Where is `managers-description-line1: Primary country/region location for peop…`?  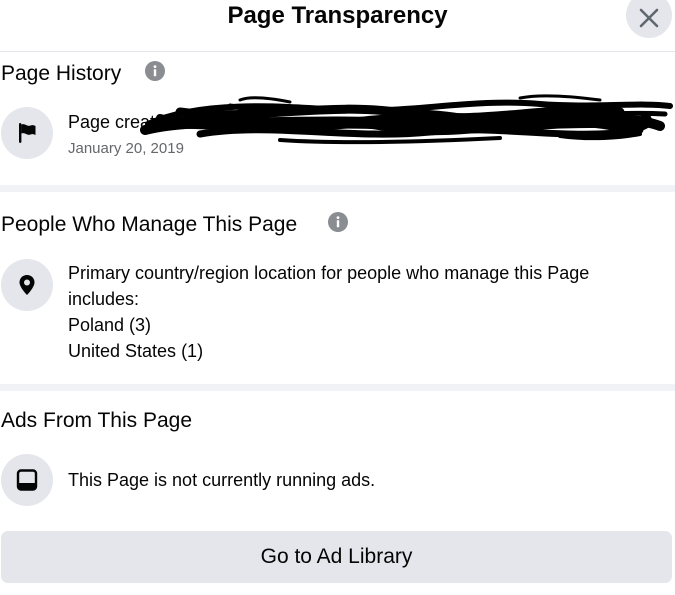 managers-description-line1: Primary country/region location for peop… is located at coordinates (329, 273).